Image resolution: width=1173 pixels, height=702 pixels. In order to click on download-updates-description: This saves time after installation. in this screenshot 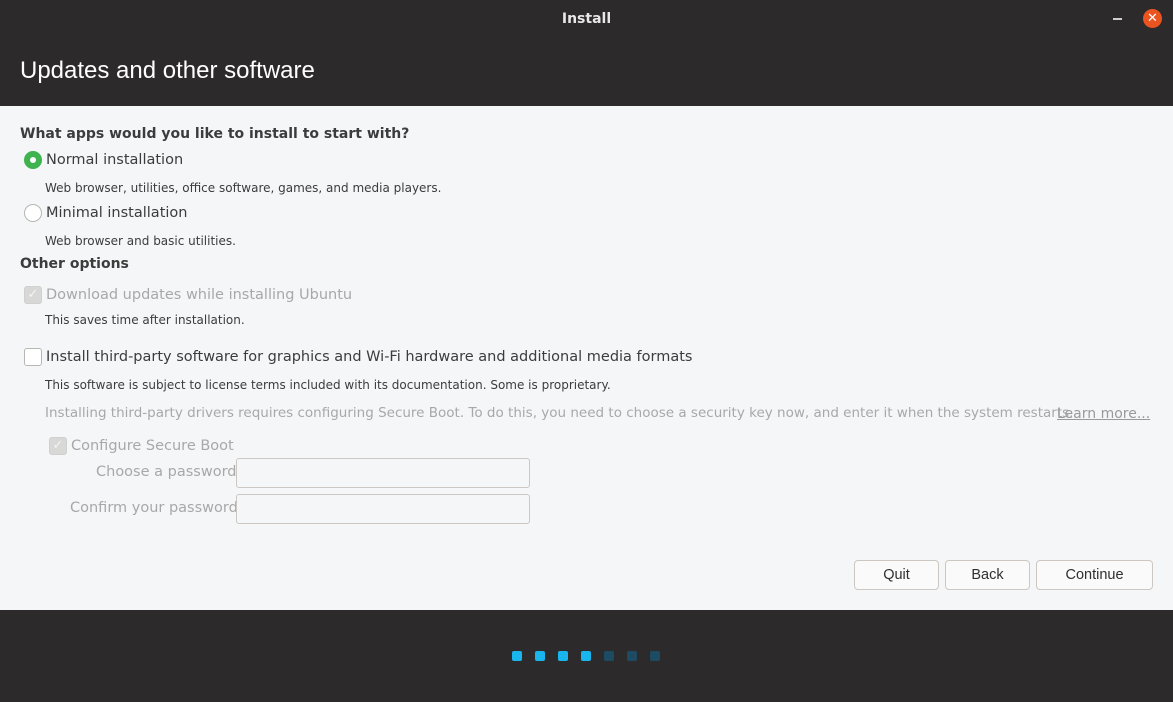, I will do `click(145, 320)`.